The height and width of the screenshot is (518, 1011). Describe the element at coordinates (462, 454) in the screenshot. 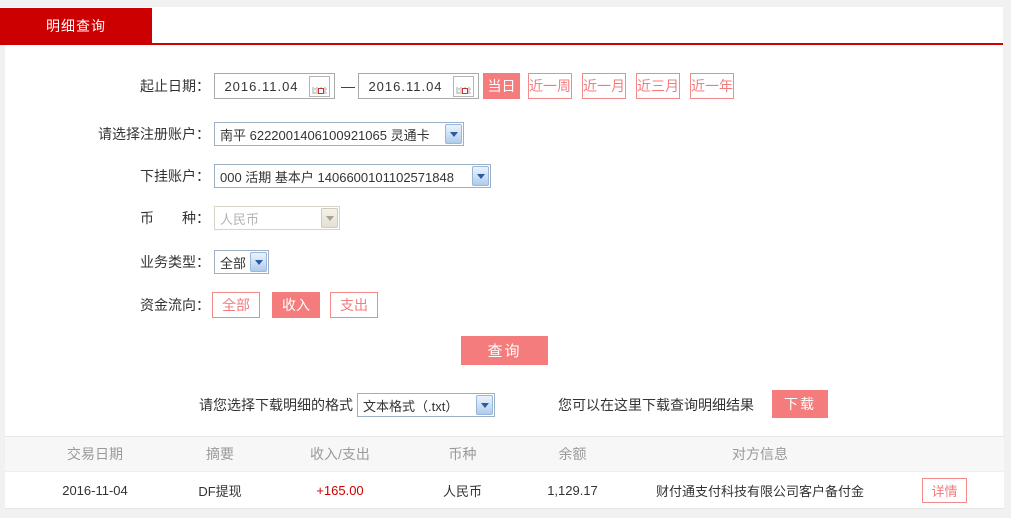

I see `header-currency: 币种` at that location.